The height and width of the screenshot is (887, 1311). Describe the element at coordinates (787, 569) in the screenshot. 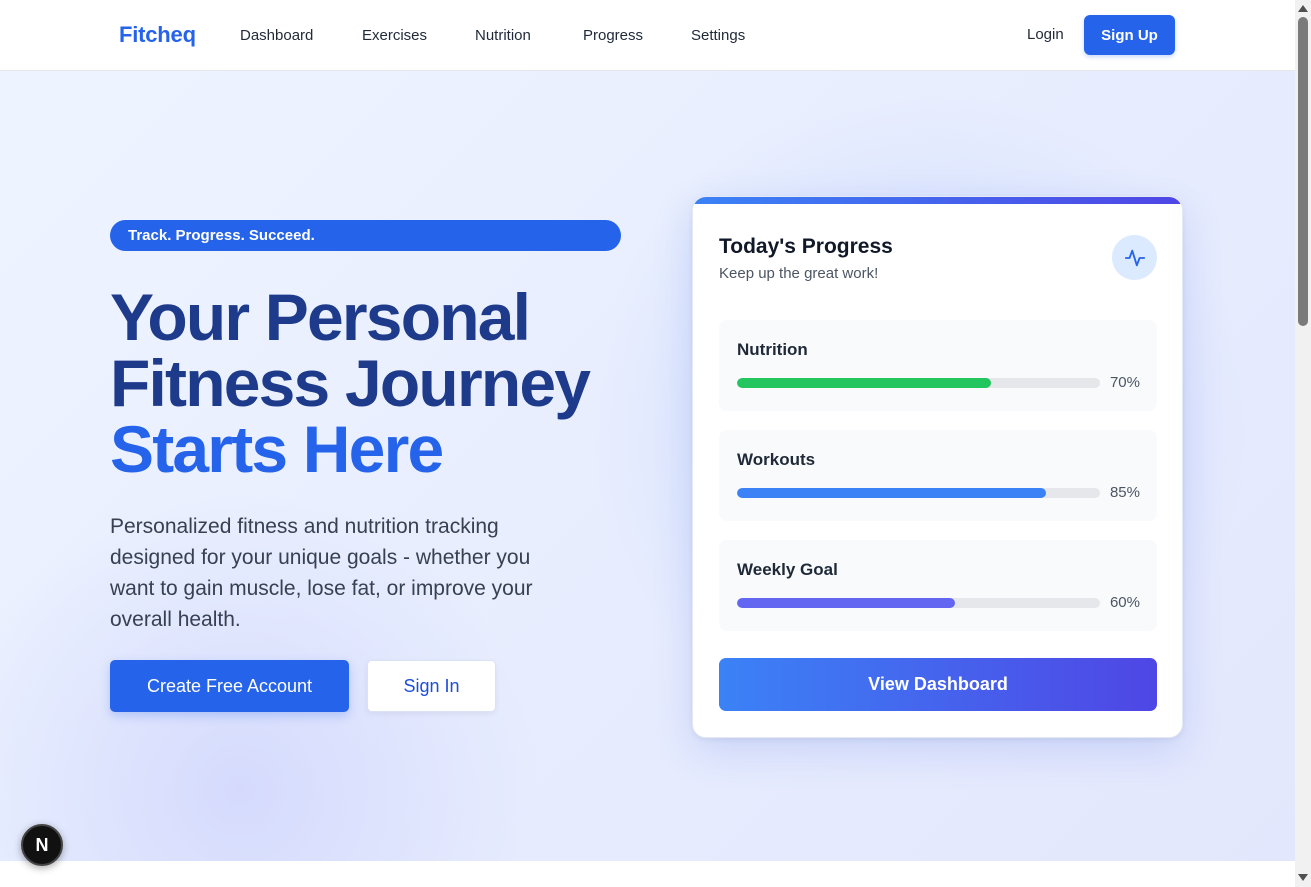

I see `metric-label: Weekly Goal` at that location.